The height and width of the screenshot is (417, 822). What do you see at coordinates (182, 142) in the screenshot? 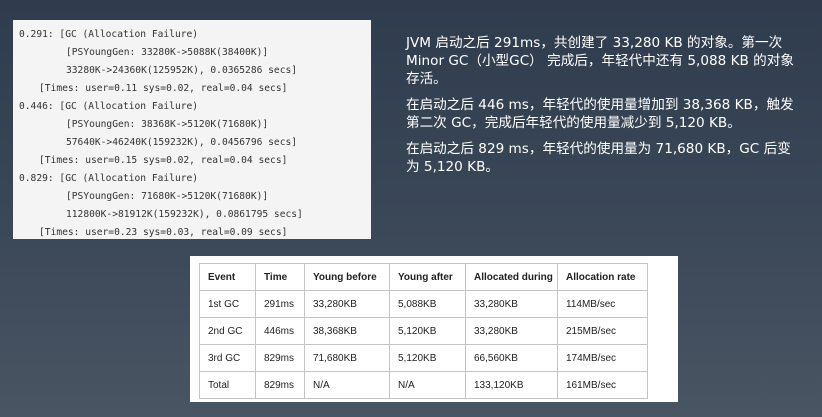
I see `gc-log-line: 57640K->46240K(159232K), 0.0456796 secs]` at bounding box center [182, 142].